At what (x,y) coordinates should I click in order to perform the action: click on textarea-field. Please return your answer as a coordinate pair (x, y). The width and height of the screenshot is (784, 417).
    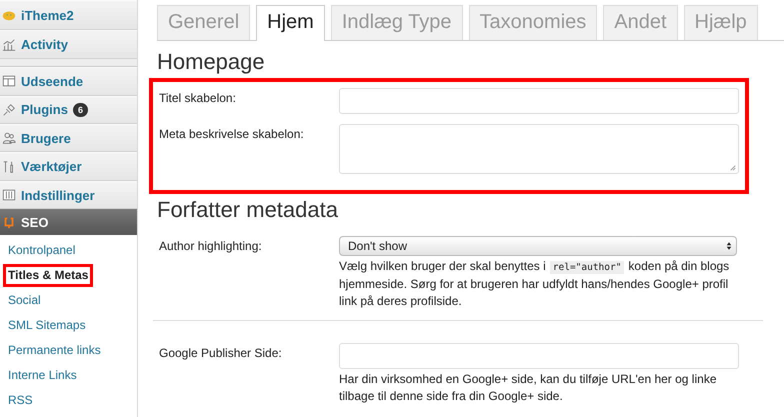
    Looking at the image, I should click on (539, 149).